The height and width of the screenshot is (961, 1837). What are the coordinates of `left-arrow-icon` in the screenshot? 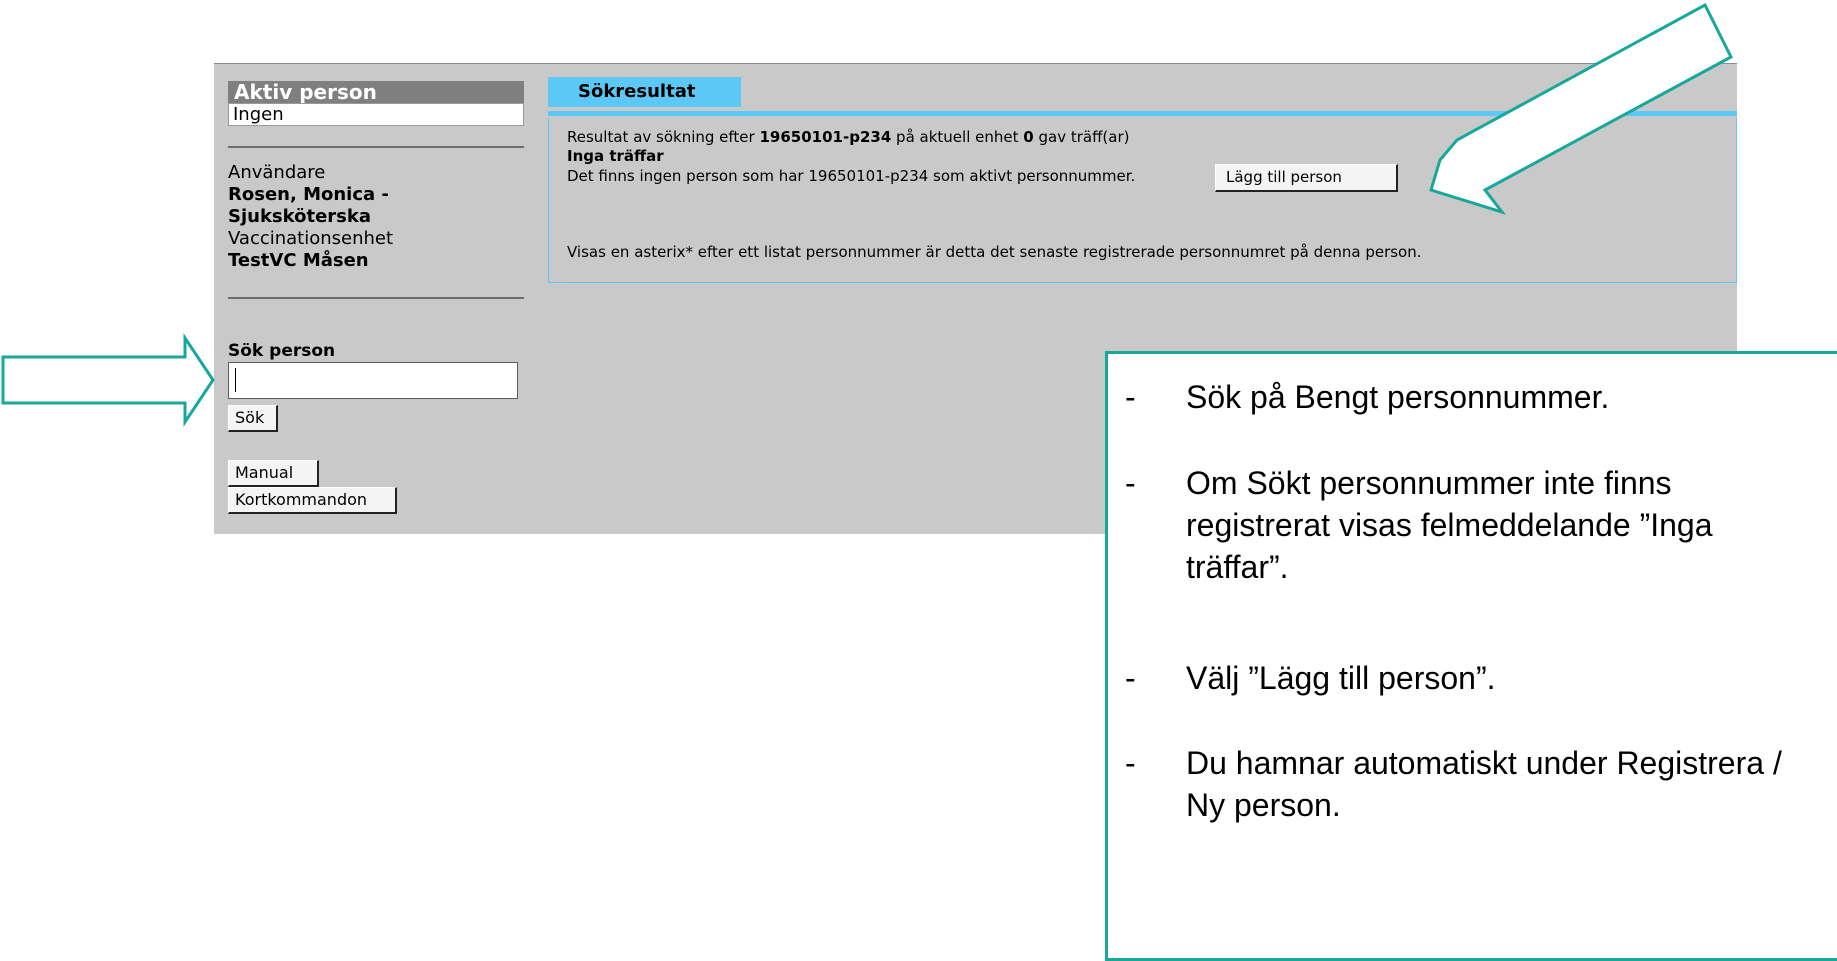 It's located at (108, 380).